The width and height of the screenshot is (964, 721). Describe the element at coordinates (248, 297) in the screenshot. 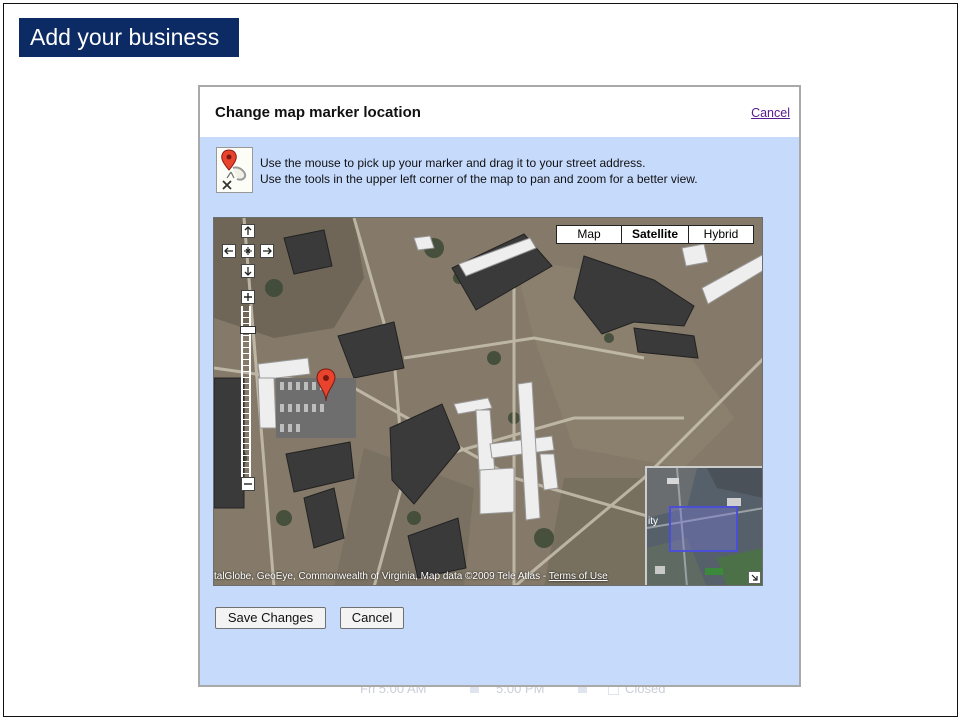

I see `zoom-in-icon` at that location.